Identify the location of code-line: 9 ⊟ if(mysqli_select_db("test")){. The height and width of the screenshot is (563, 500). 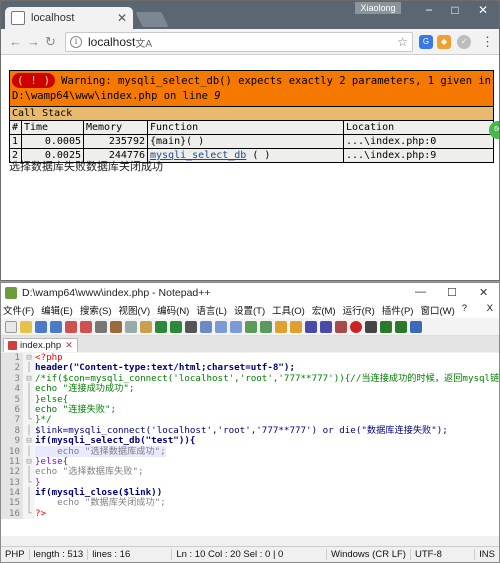
(250, 441).